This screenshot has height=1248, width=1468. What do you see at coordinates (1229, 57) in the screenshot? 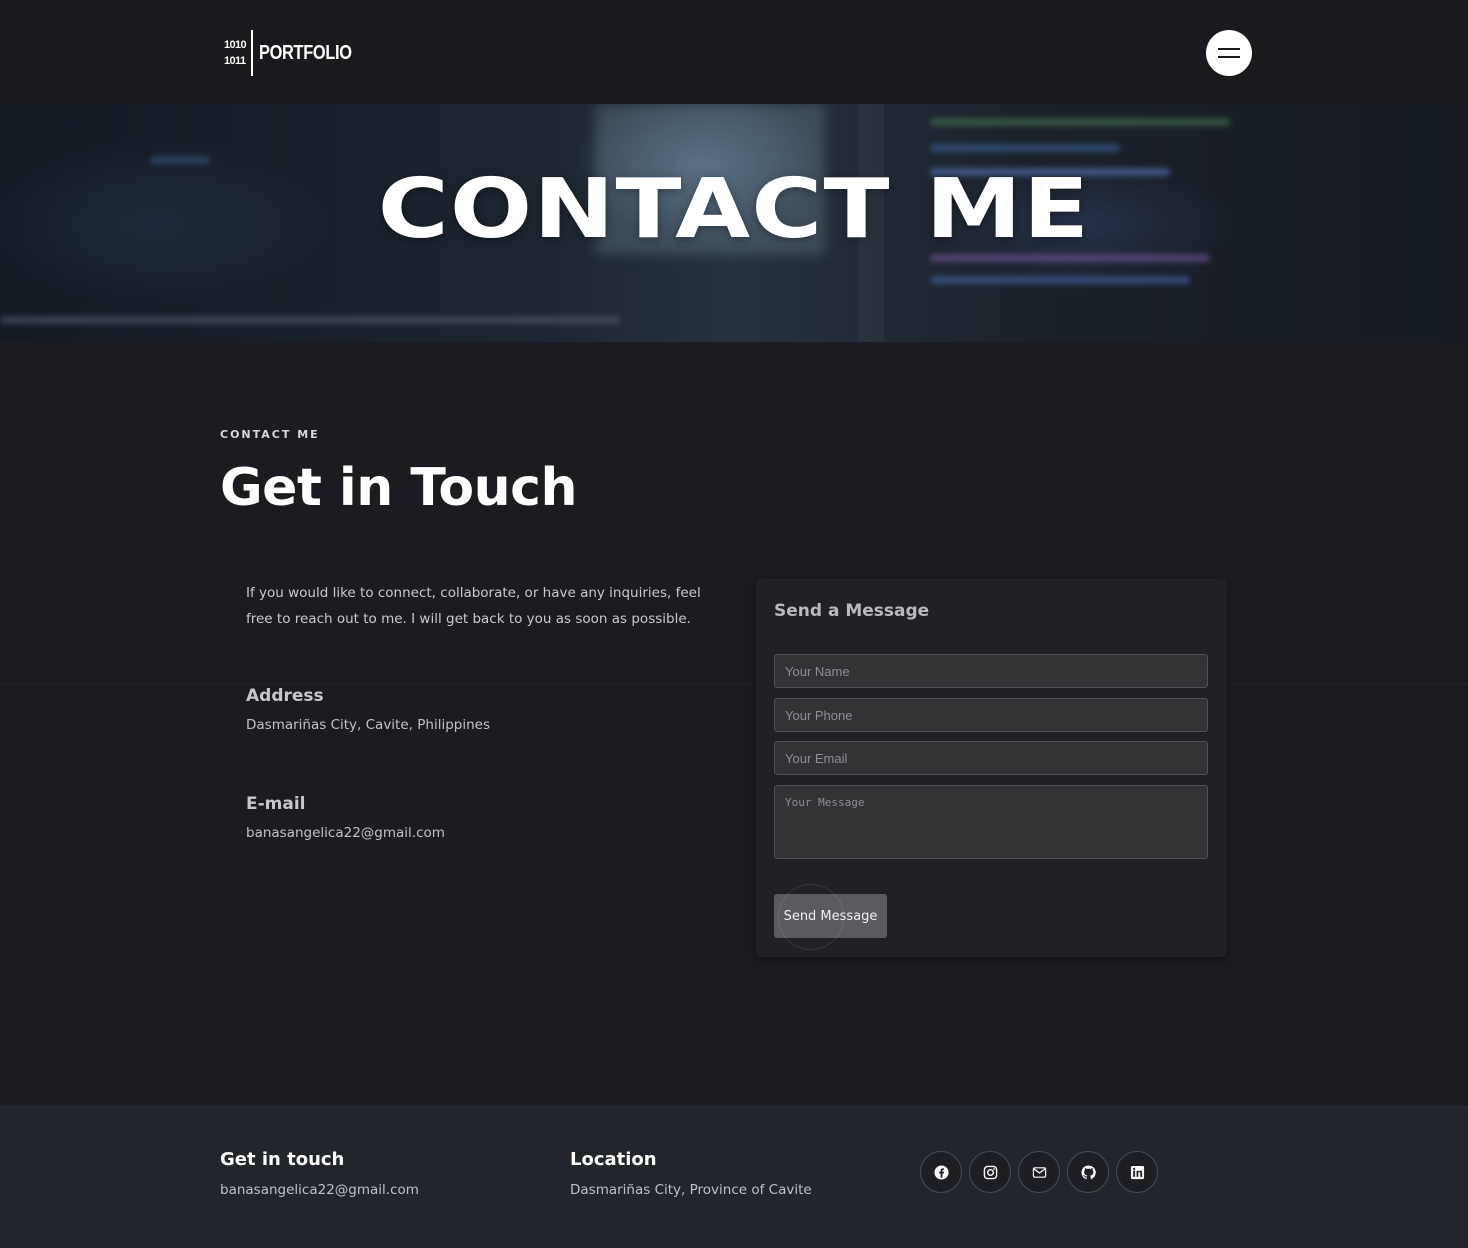
I see `hamburger-icon-line-bottom` at bounding box center [1229, 57].